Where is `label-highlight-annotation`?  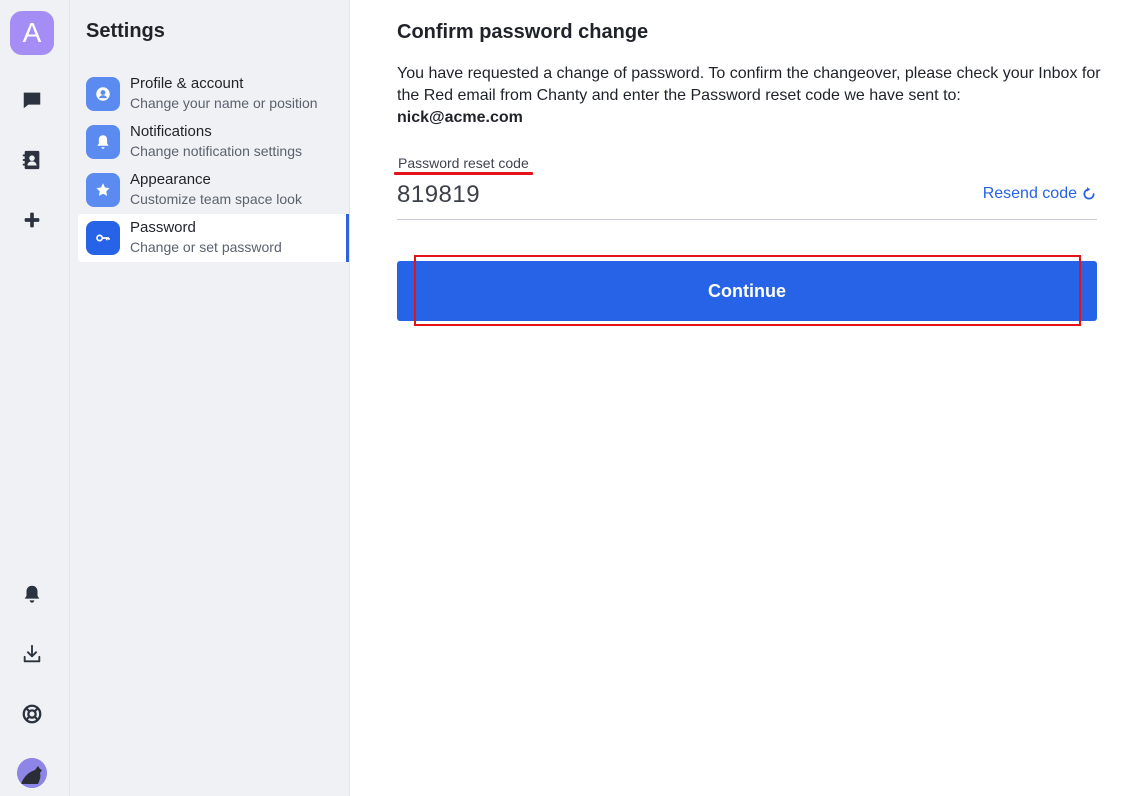 label-highlight-annotation is located at coordinates (463, 173).